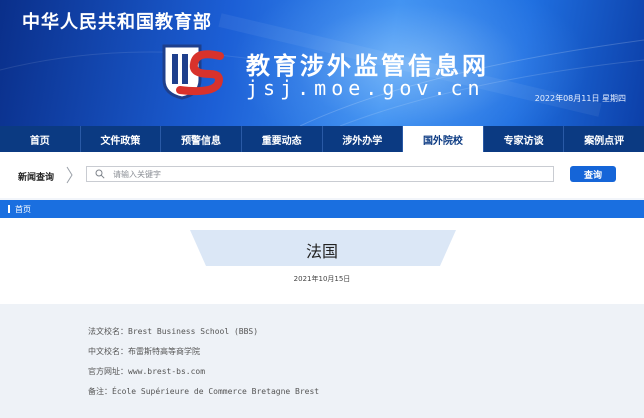  What do you see at coordinates (321, 251) in the screenshot?
I see `article-title: 法国` at bounding box center [321, 251].